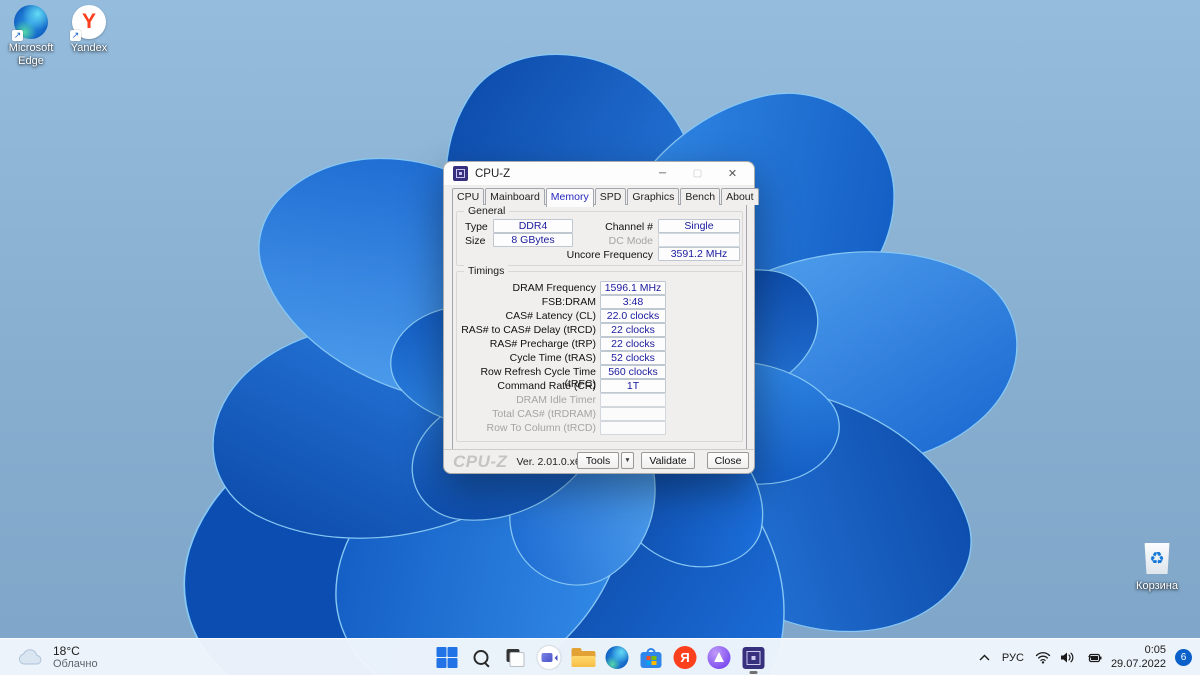 The image size is (1200, 676). I want to click on timing-row: RAS# to CAS# Delay (tRCD) 22 clocks, so click(599, 330).